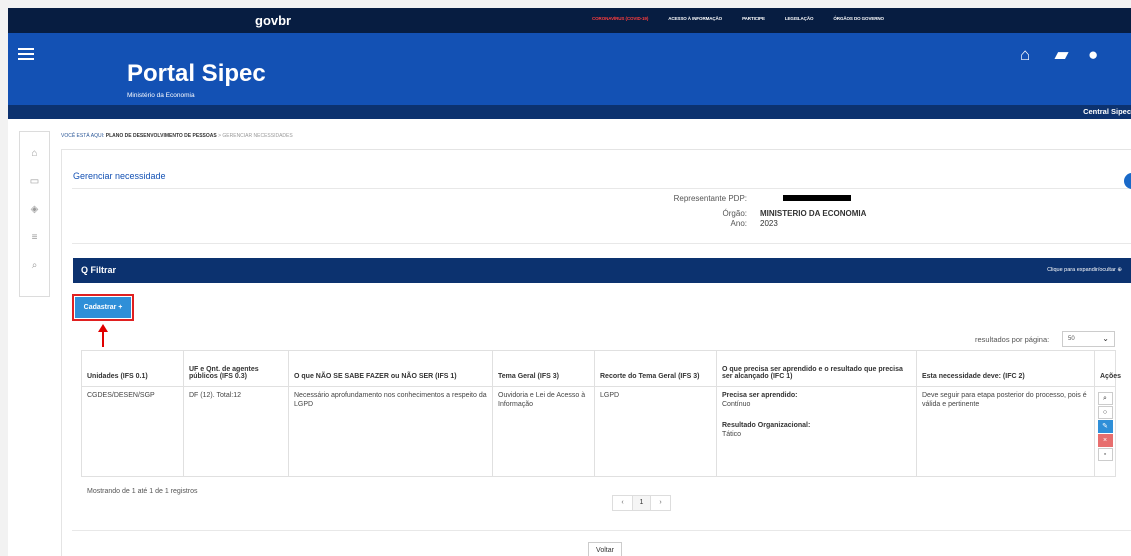 This screenshot has height=556, width=1131. I want to click on pagination: ‹ 1 ›, so click(641, 503).